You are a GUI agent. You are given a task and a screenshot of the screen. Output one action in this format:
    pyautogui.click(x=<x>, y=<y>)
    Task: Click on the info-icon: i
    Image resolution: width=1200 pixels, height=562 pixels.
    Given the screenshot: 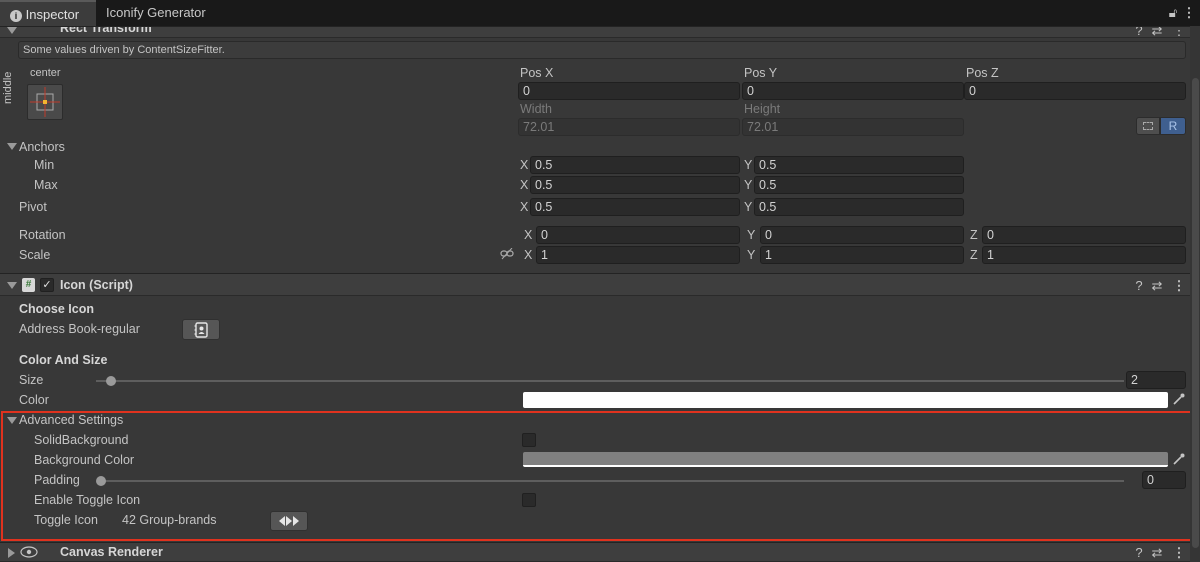 What is the action you would take?
    pyautogui.click(x=16, y=15)
    